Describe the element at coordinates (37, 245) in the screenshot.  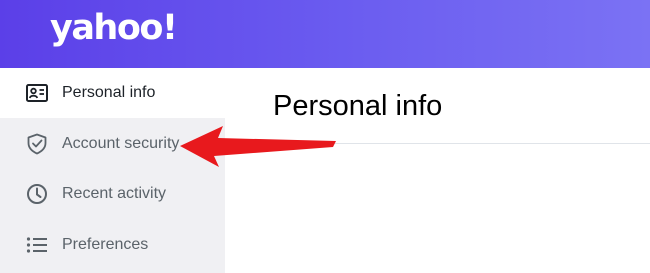
I see `list-icon` at that location.